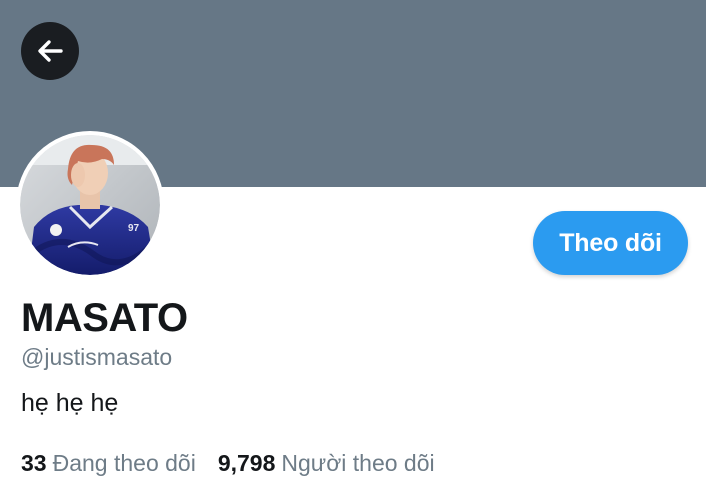 The height and width of the screenshot is (502, 706). I want to click on profile-bio: hẹ hẹ hẹ, so click(70, 403).